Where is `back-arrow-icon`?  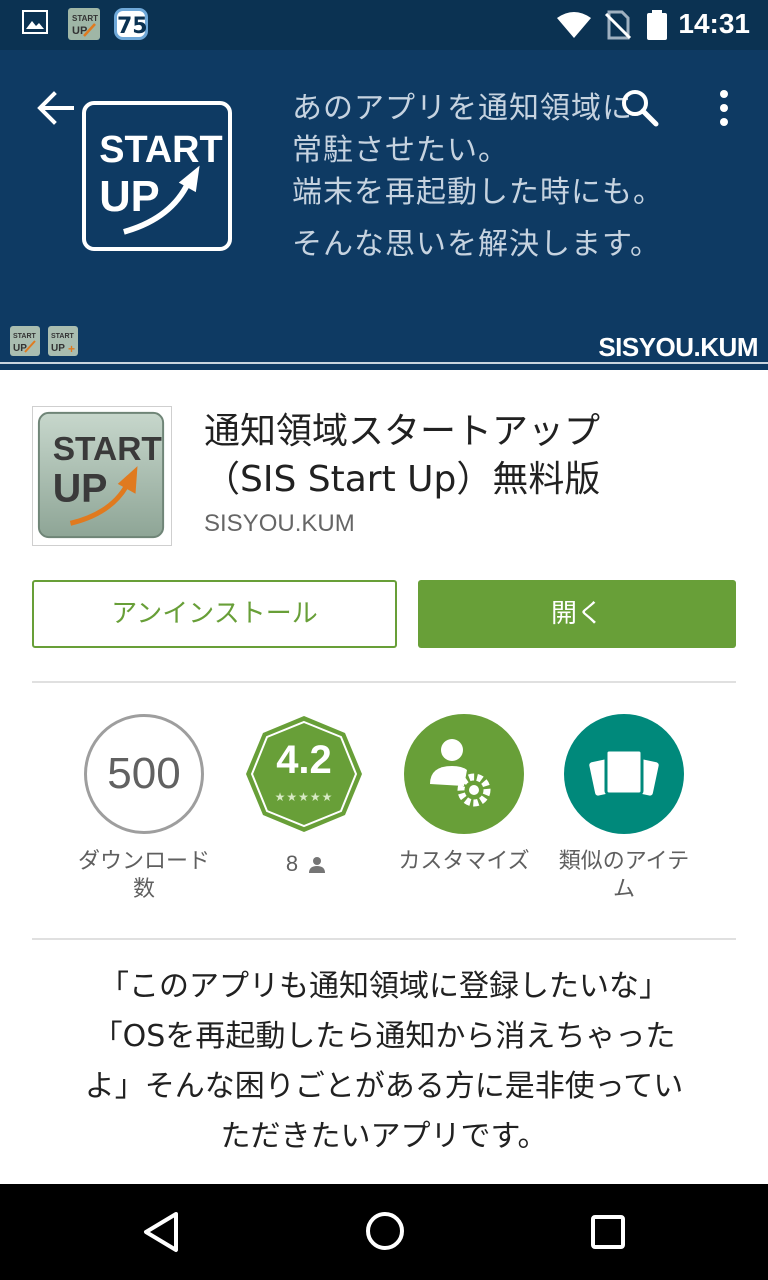 back-arrow-icon is located at coordinates (56, 108).